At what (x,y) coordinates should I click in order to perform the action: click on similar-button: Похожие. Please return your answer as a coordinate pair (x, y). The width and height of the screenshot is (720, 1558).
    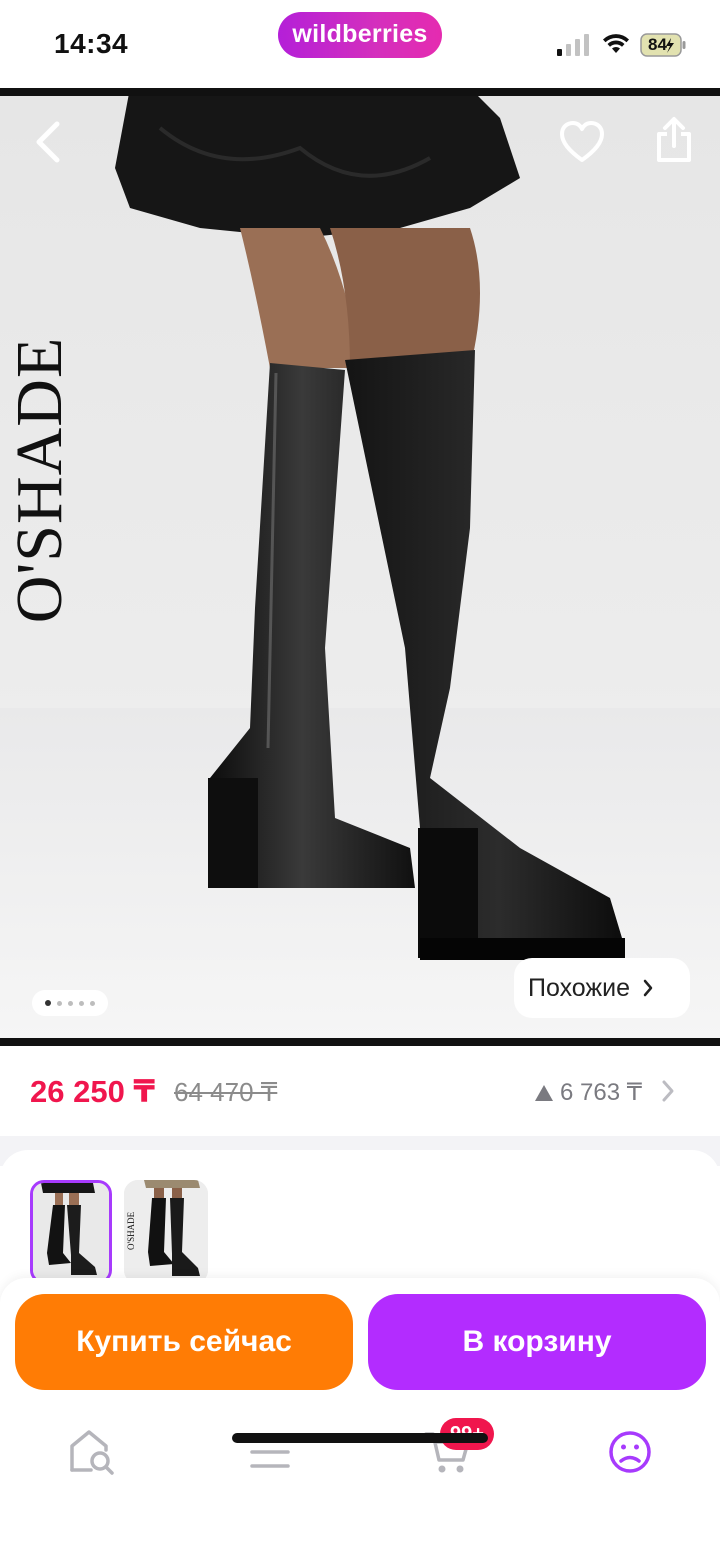
    Looking at the image, I should click on (602, 988).